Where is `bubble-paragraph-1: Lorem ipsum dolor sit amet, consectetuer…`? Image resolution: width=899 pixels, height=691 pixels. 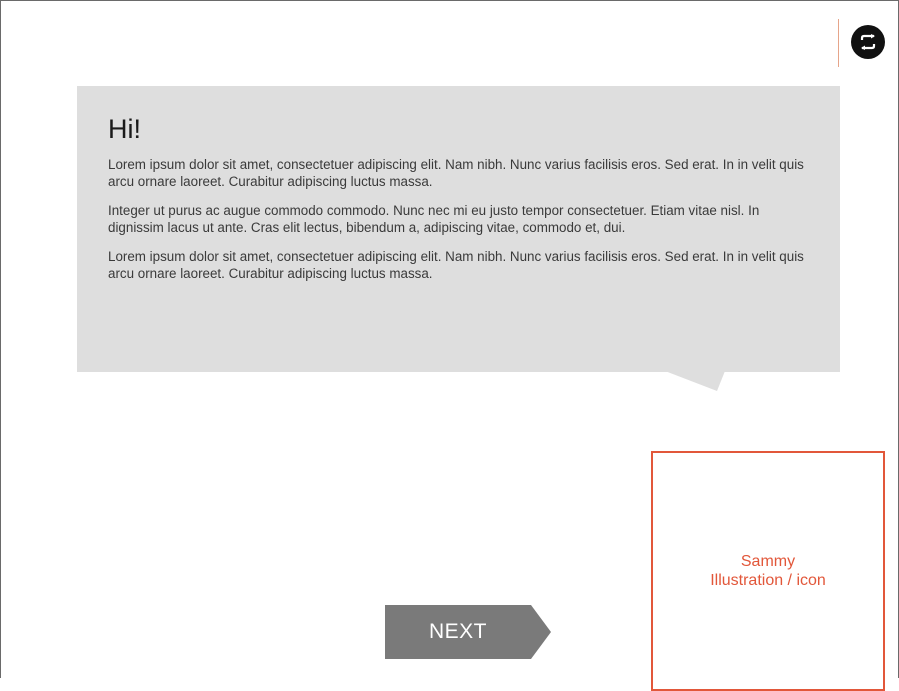 bubble-paragraph-1: Lorem ipsum dolor sit amet, consectetuer… is located at coordinates (456, 173).